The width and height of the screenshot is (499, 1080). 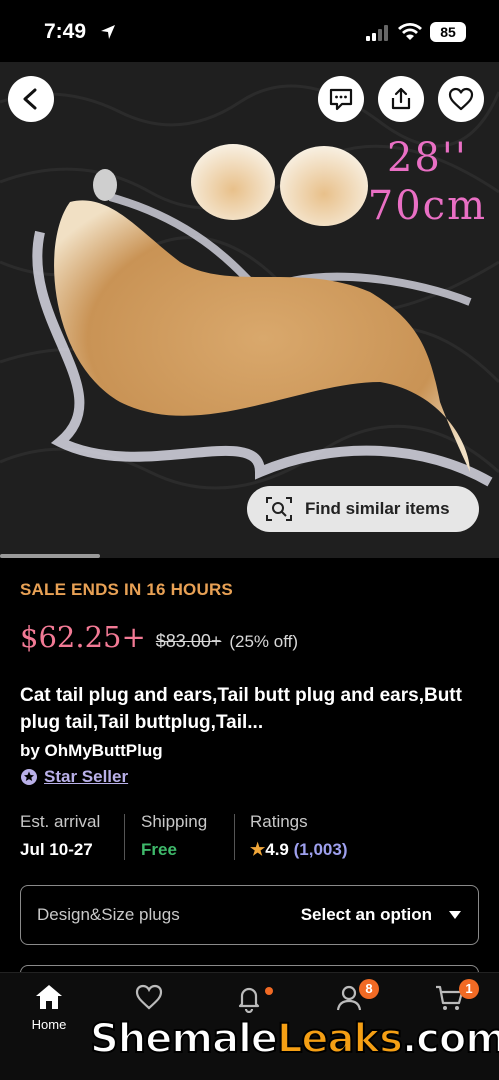 What do you see at coordinates (299, 836) in the screenshot?
I see `ratings-info: Ratings ★4.9 (1,003)` at bounding box center [299, 836].